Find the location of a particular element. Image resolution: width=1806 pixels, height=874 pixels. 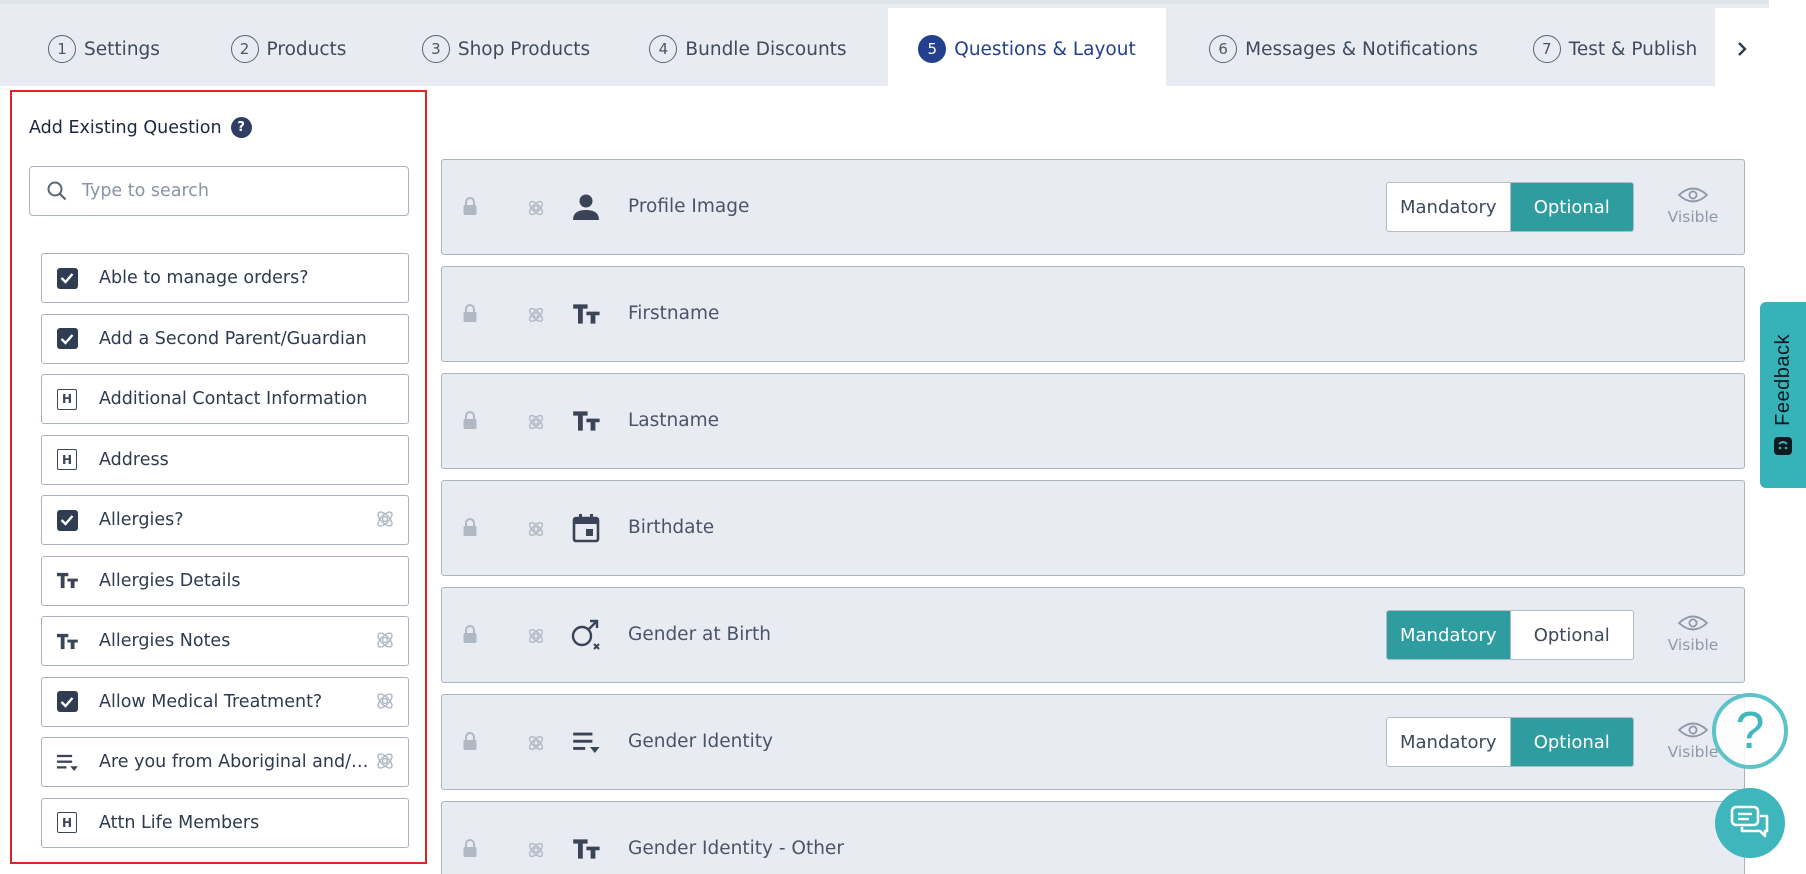

tabs-next-button is located at coordinates (1742, 49).